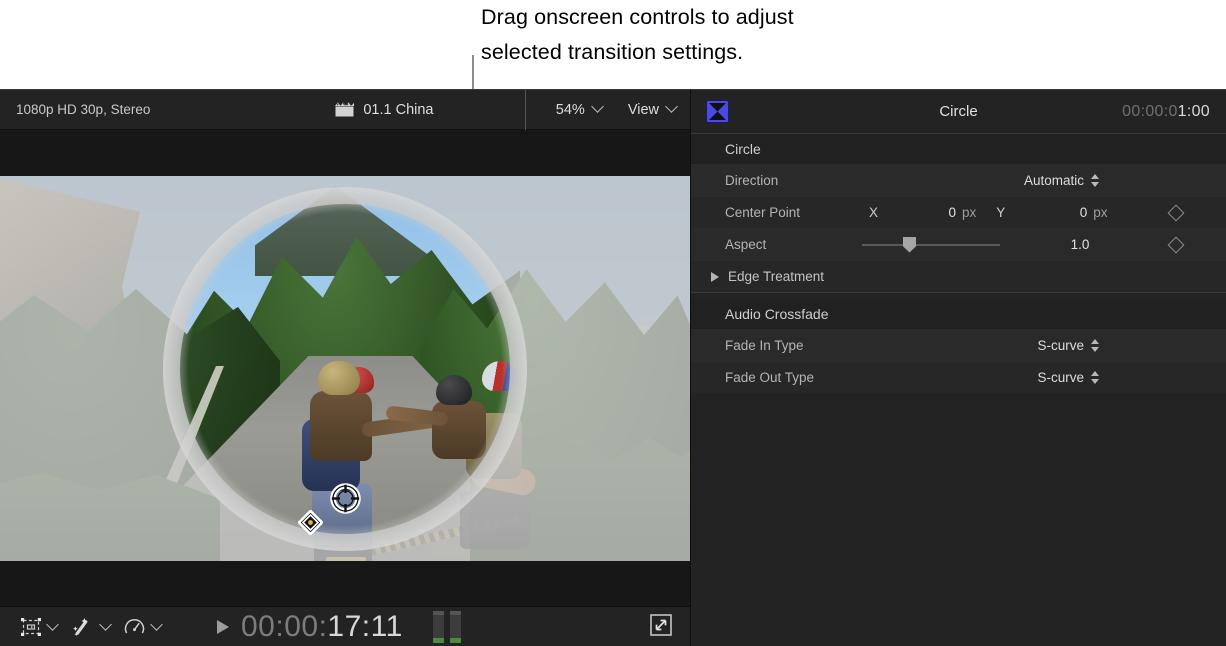  Describe the element at coordinates (612, 52) in the screenshot. I see `callout-line-2: selected transition settings.` at that location.